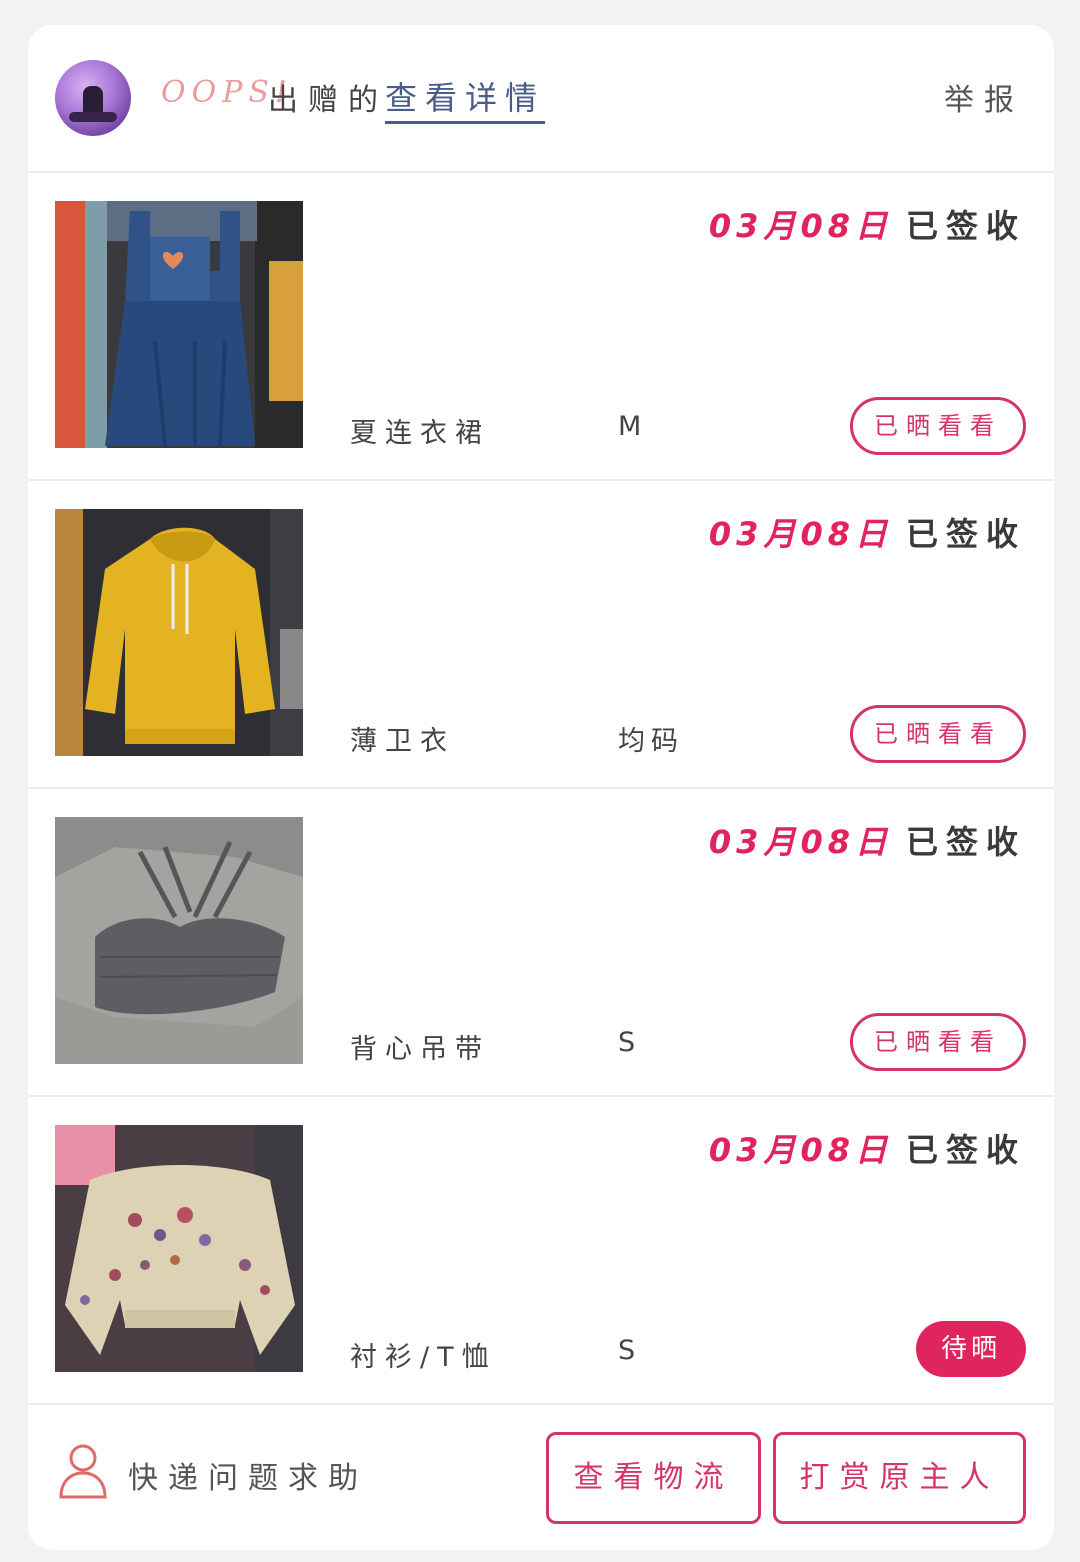  Describe the element at coordinates (899, 1478) in the screenshot. I see `tip-original-owner-button: 打赏原主人` at that location.